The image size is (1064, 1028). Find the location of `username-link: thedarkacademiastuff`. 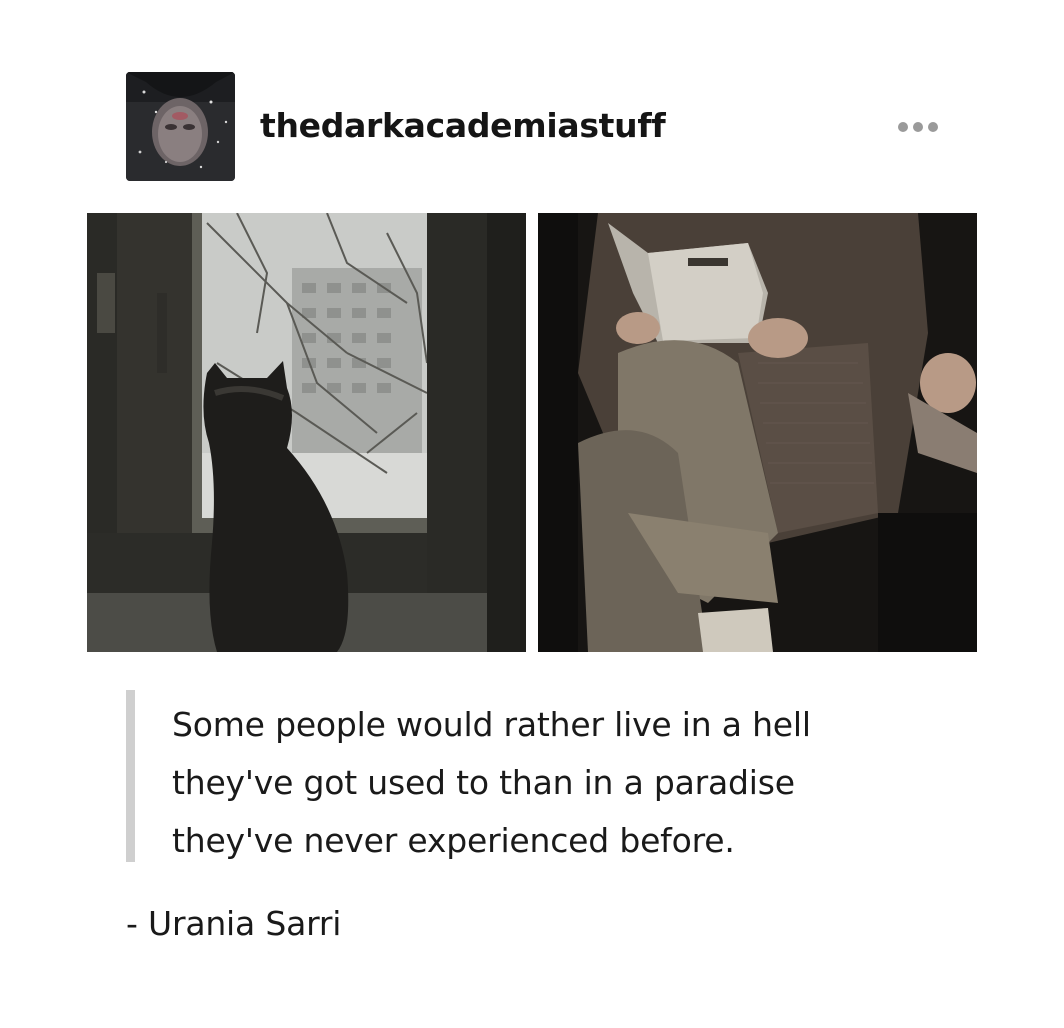

username-link: thedarkacademiastuff is located at coordinates (463, 125).